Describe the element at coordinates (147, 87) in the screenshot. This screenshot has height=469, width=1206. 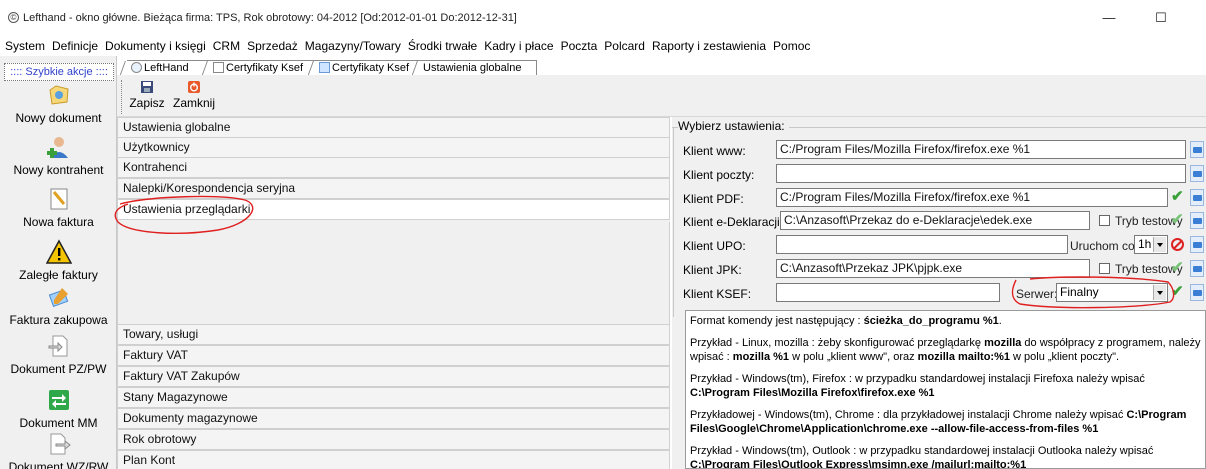
I see `floppy-disk-icon` at that location.